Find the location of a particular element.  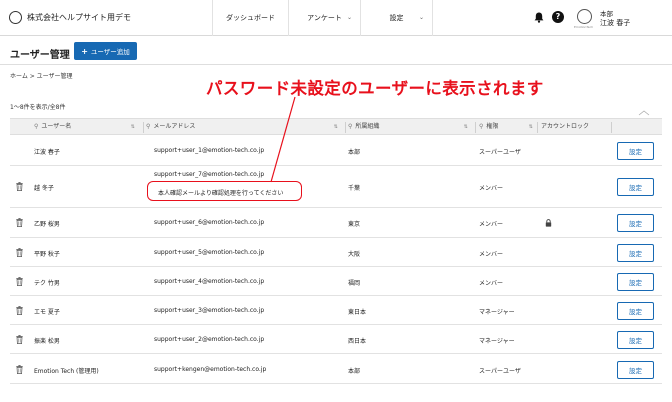

plus-icon: + is located at coordinates (84, 51).